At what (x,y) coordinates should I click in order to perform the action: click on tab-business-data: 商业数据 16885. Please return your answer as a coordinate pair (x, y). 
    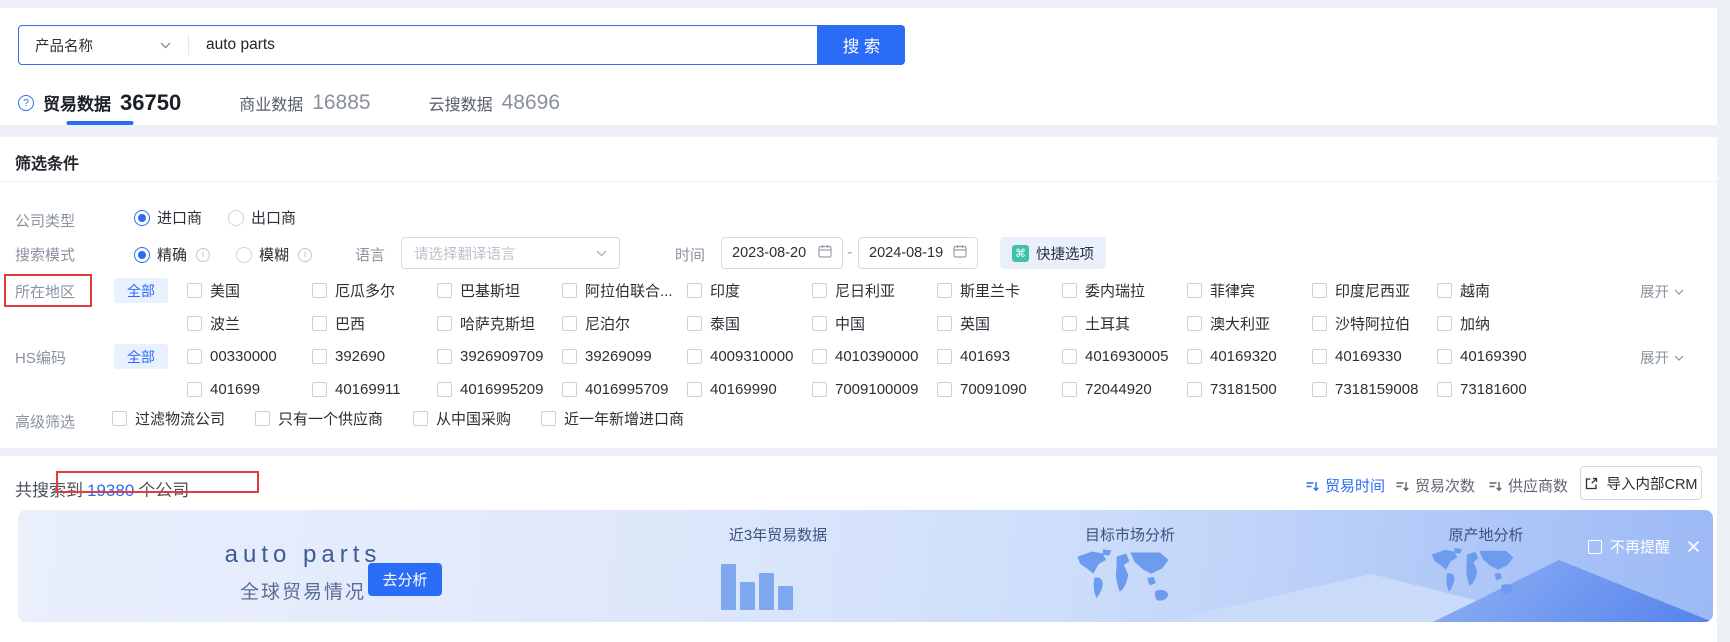
    Looking at the image, I should click on (304, 102).